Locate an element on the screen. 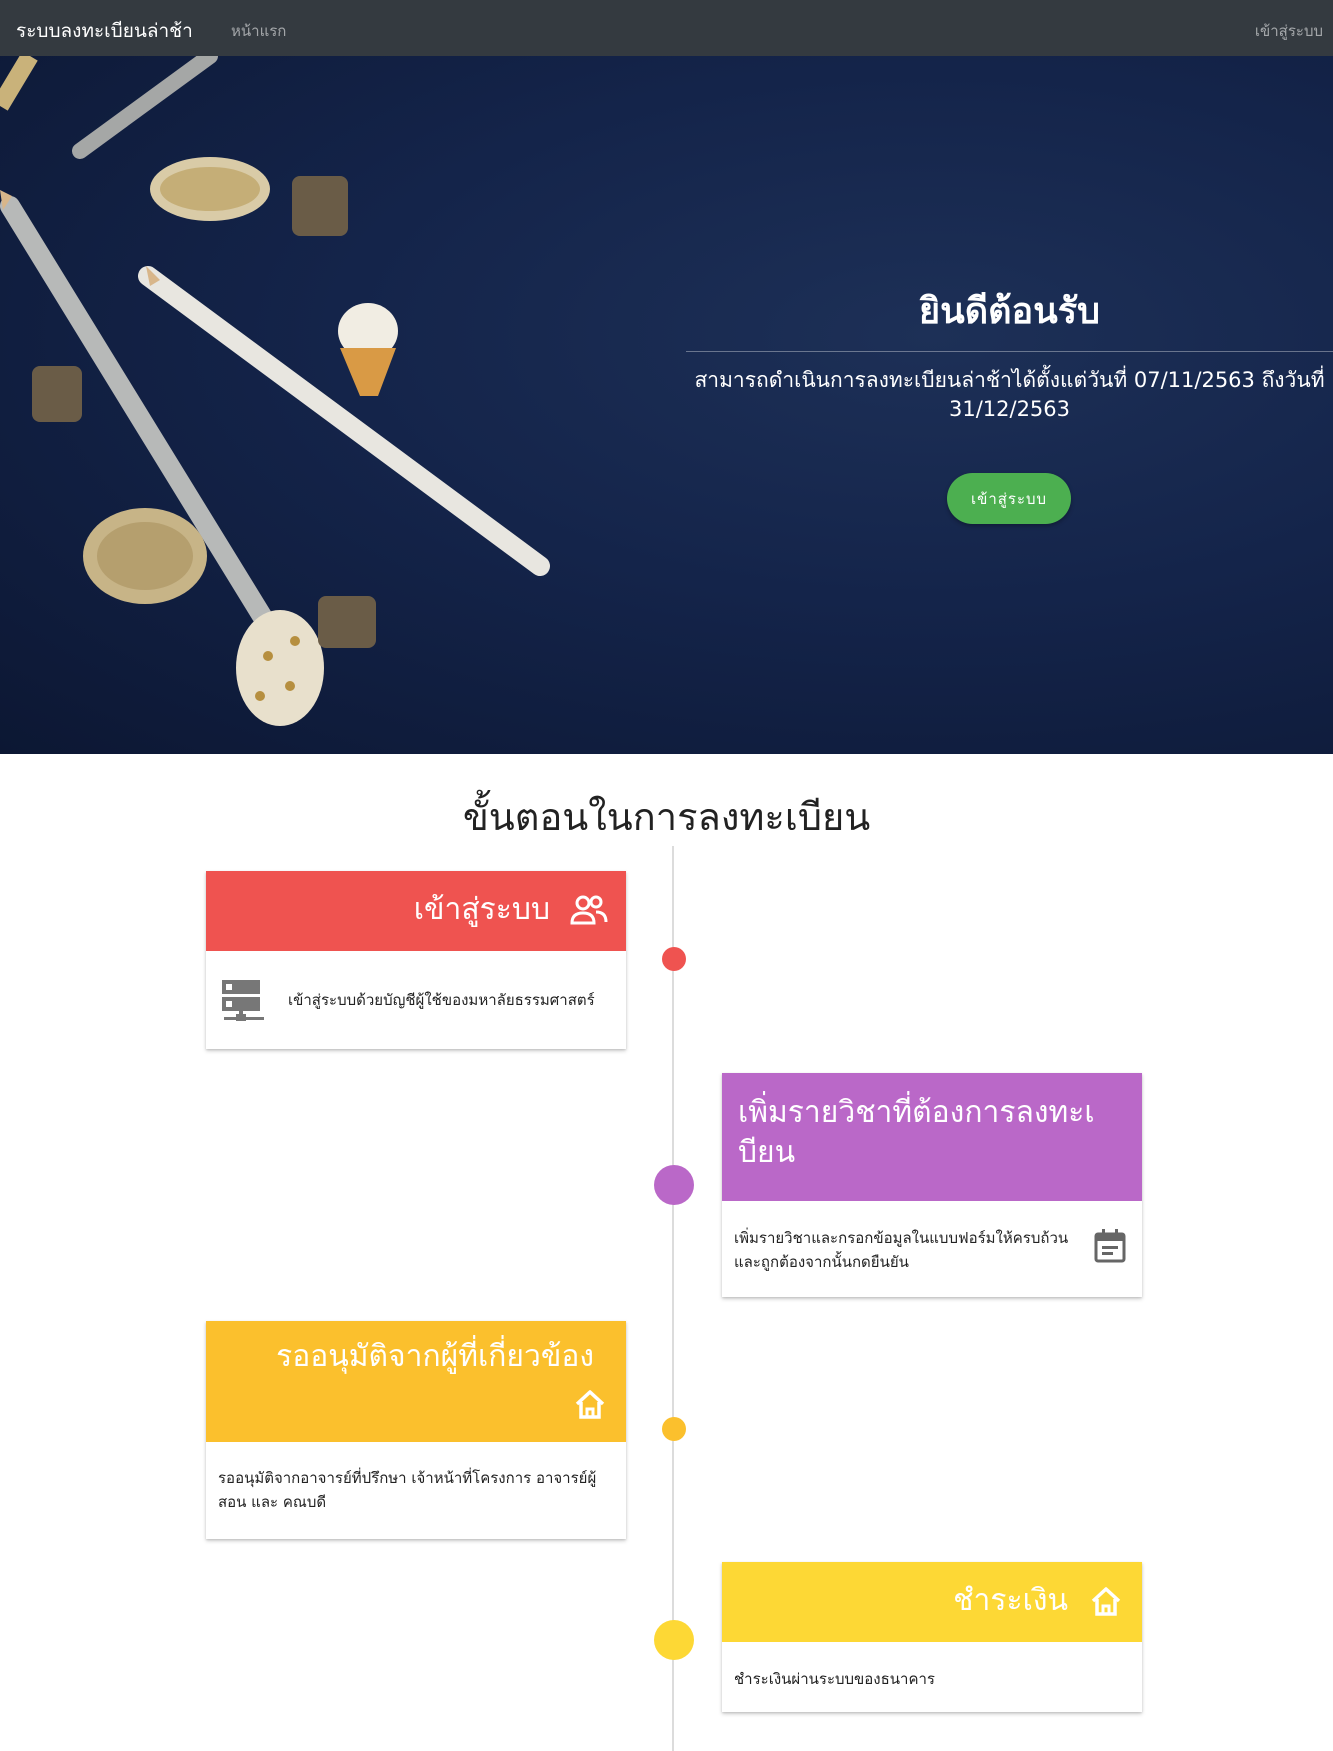 The image size is (1333, 1751). server-icon is located at coordinates (243, 1004).